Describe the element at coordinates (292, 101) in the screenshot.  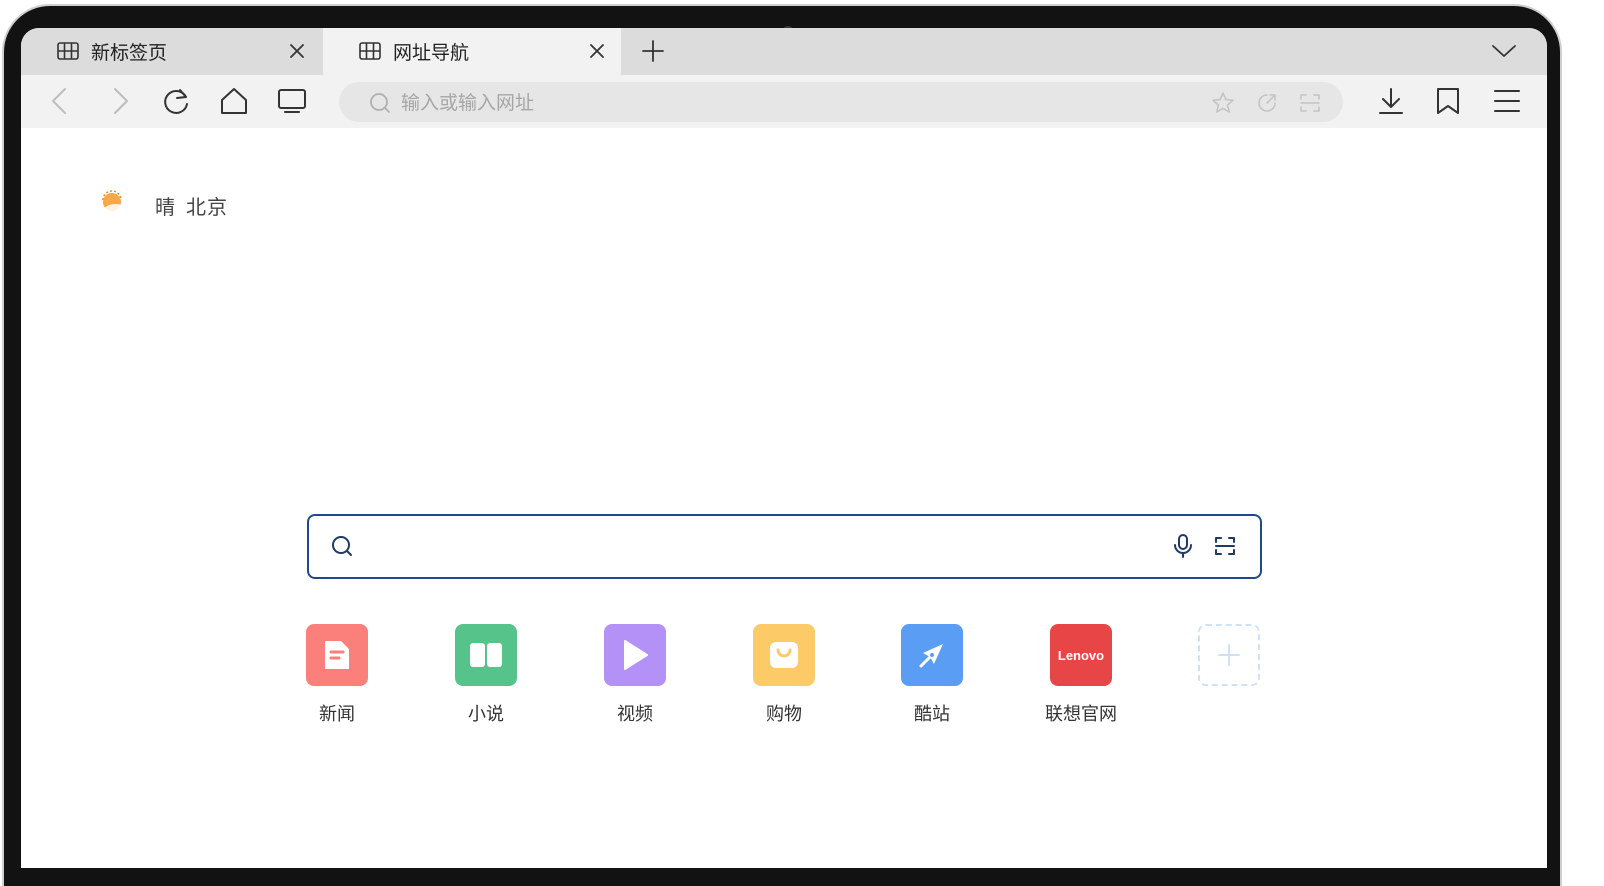
I see `desktop-mode-icon` at that location.